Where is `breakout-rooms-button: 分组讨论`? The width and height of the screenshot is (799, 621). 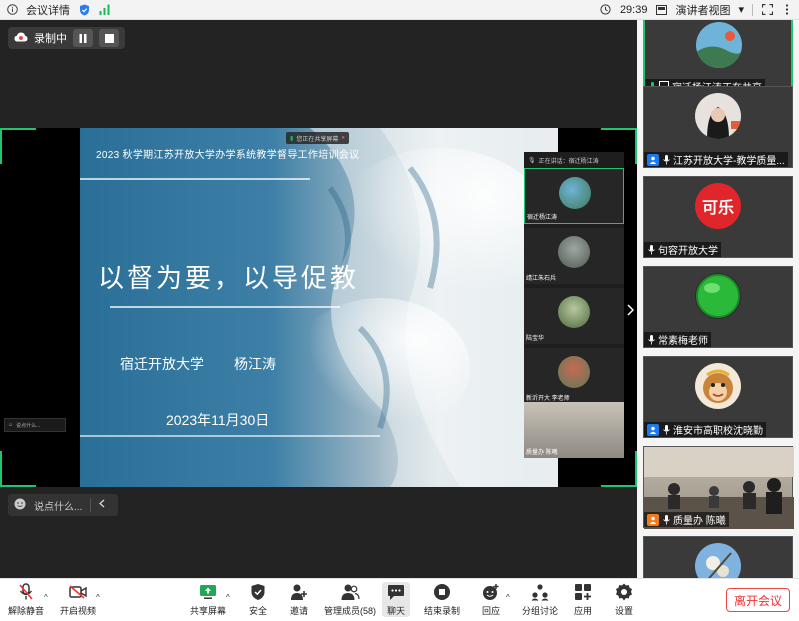
breakout-rooms-button: 分组讨论 is located at coordinates (540, 599).